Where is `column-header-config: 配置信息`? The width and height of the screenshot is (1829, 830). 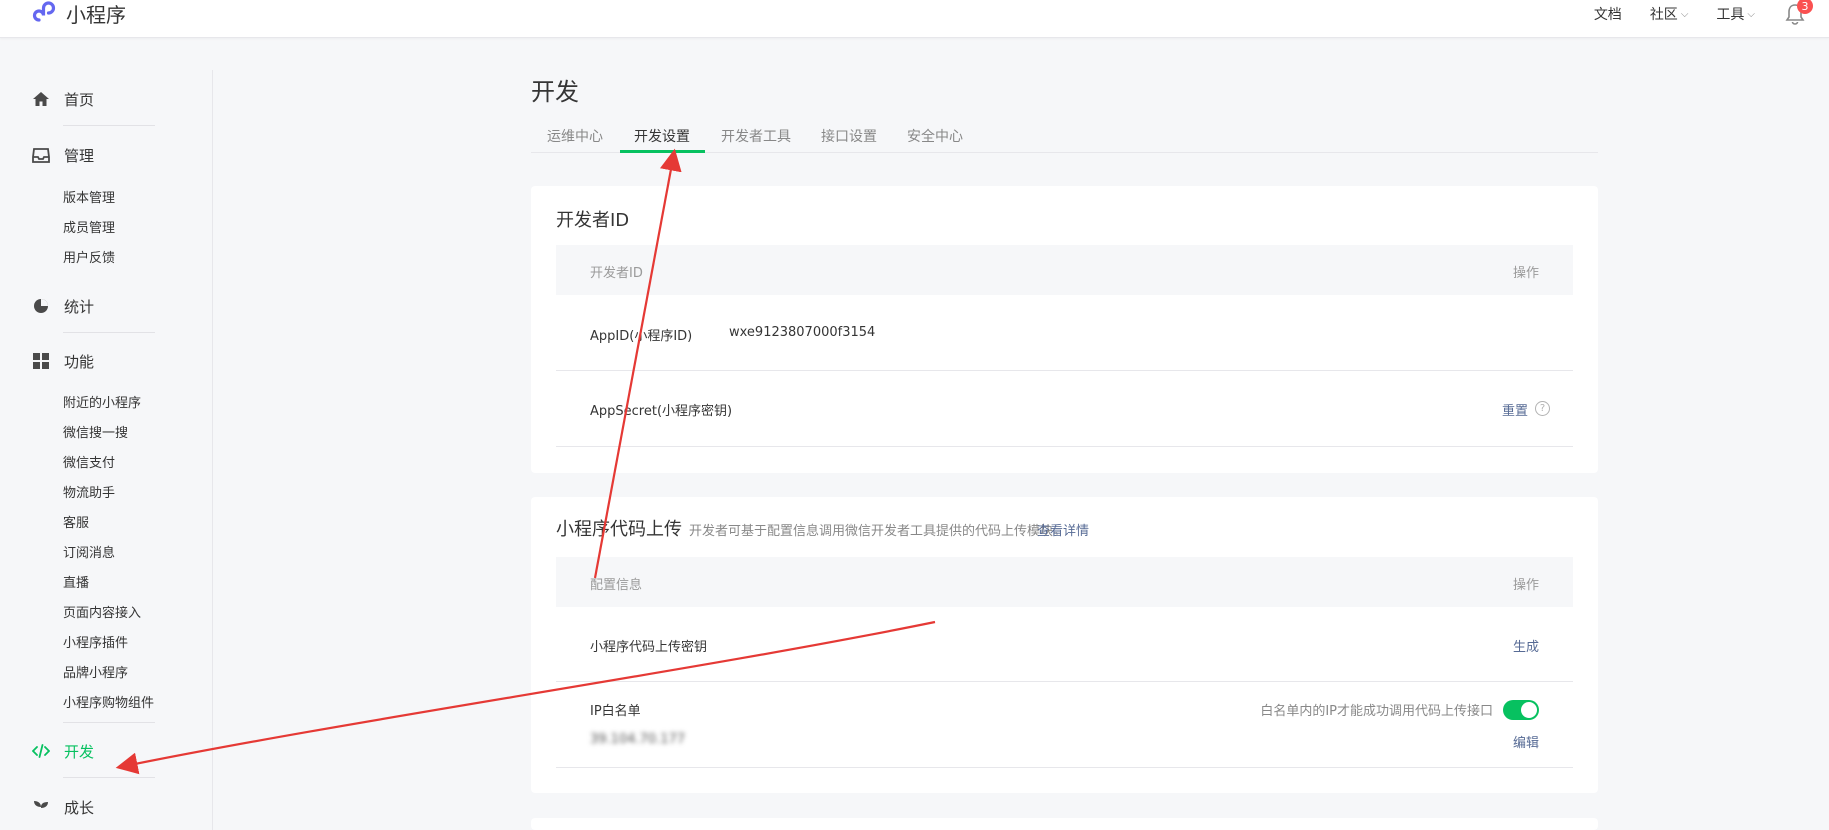
column-header-config: 配置信息 is located at coordinates (616, 585).